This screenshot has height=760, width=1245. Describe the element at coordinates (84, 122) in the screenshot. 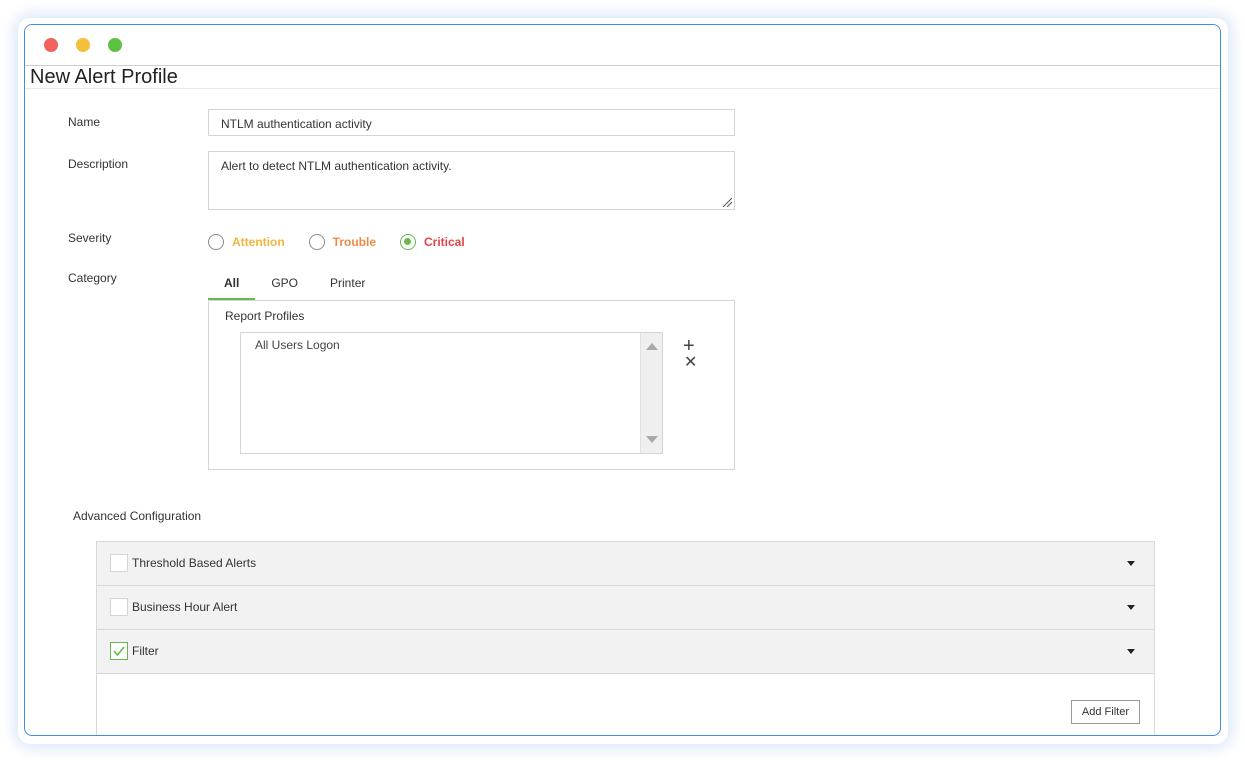

I see `name-label: Name` at that location.